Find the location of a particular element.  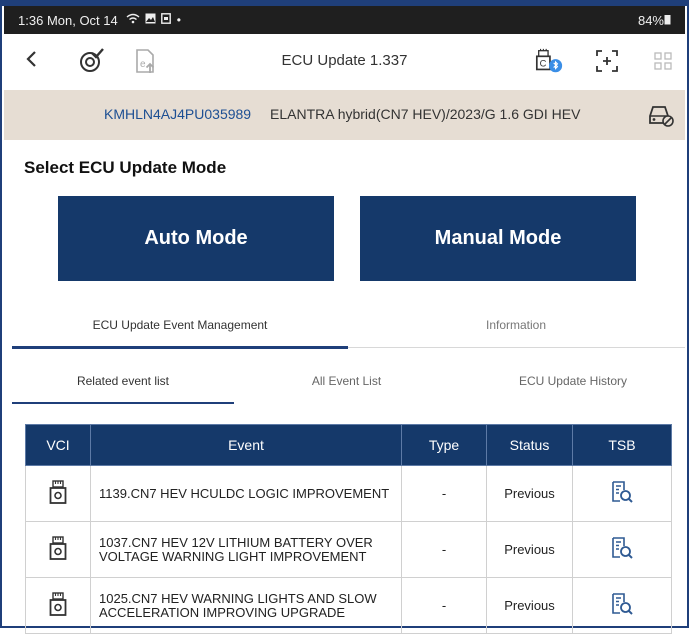

col-header-tsb: TSB is located at coordinates (622, 445).